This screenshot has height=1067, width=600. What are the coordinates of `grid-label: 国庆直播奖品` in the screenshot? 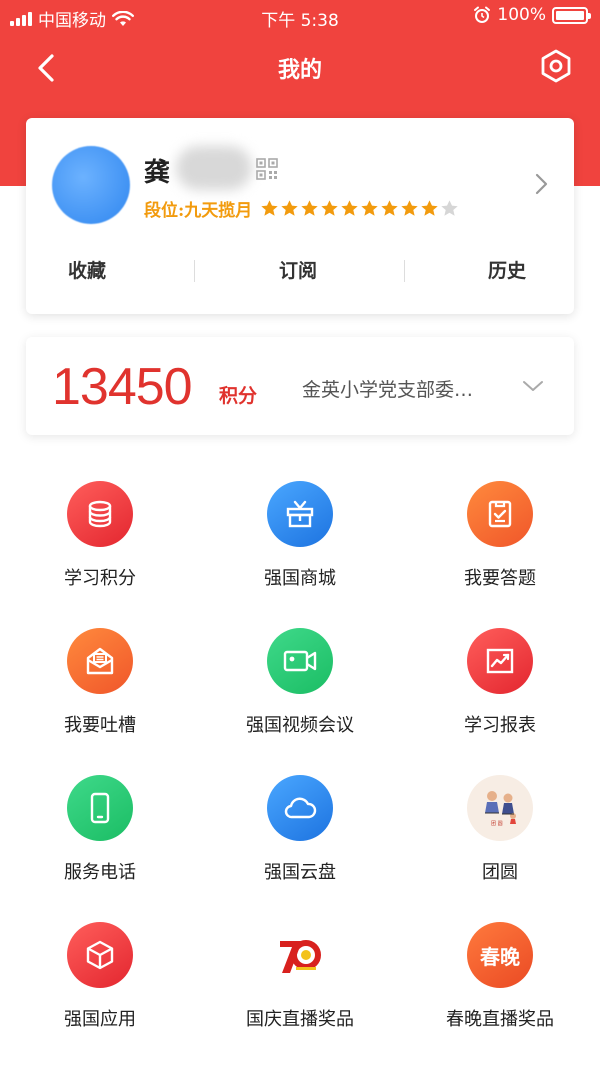 It's located at (300, 1019).